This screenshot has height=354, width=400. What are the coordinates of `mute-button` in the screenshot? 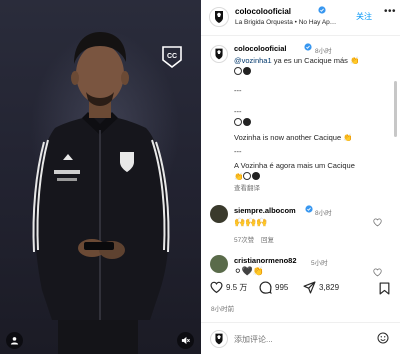 It's located at (185, 340).